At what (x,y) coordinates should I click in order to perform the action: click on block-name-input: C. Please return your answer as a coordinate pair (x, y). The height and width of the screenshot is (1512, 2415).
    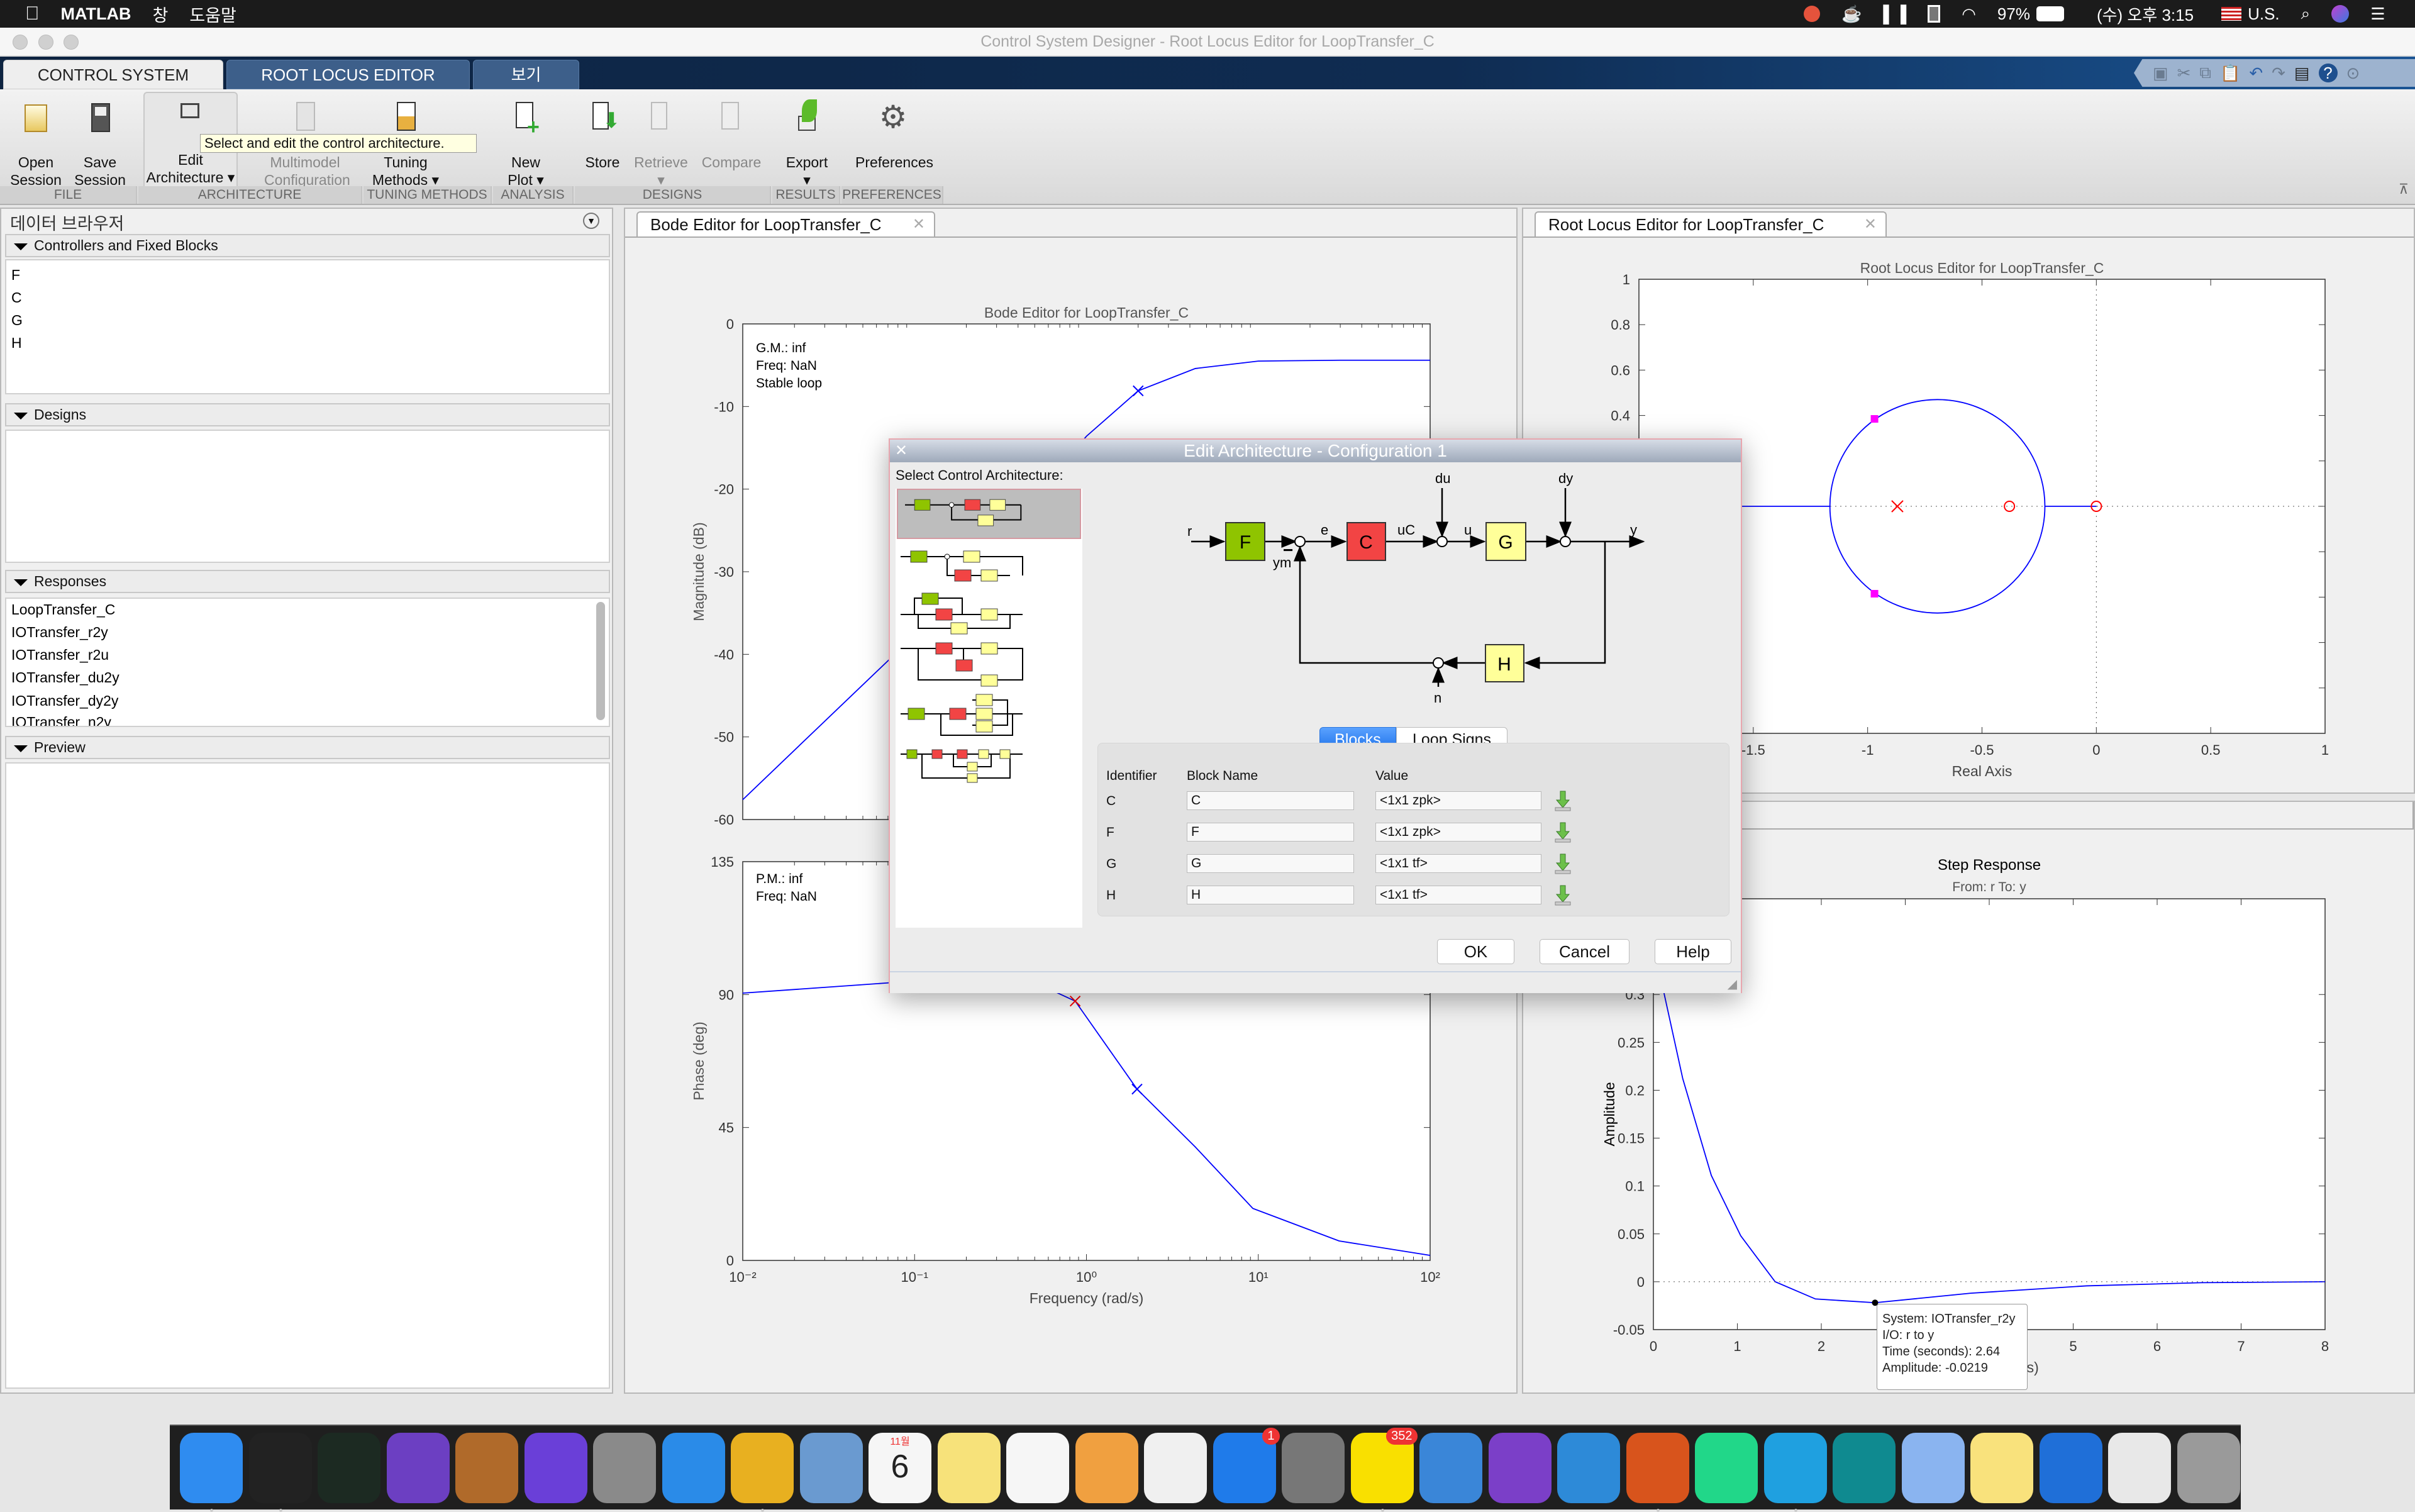
    Looking at the image, I should click on (1270, 800).